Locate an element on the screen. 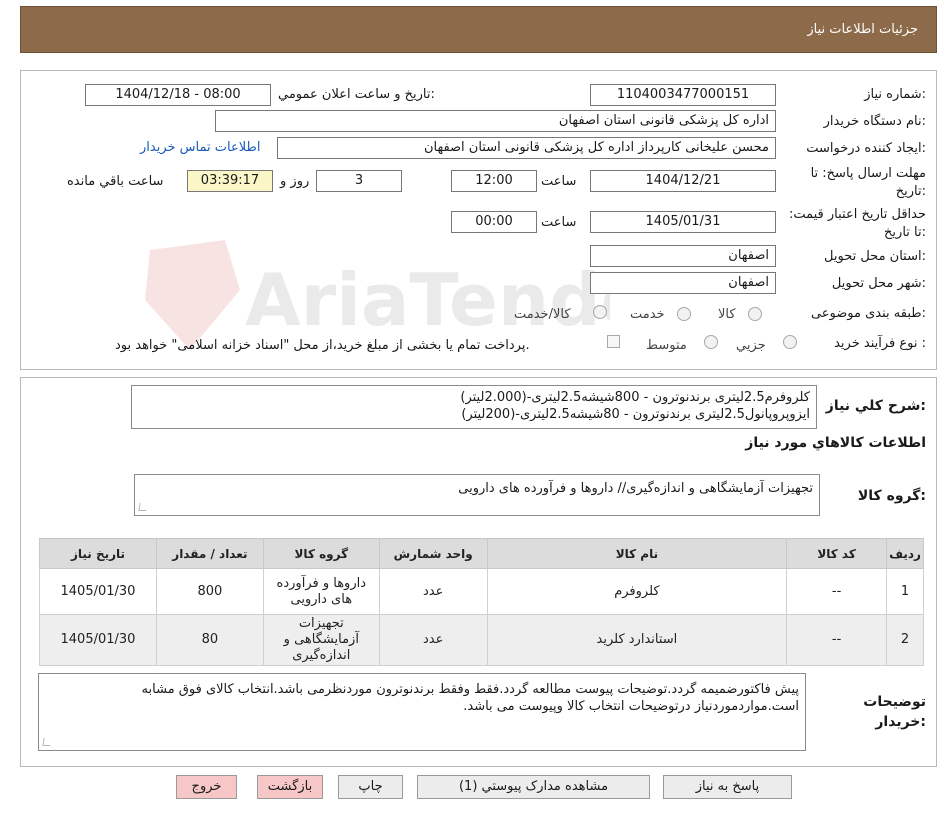 This screenshot has width=944, height=820. validity-date-field: 1405/01/31 is located at coordinates (683, 222).